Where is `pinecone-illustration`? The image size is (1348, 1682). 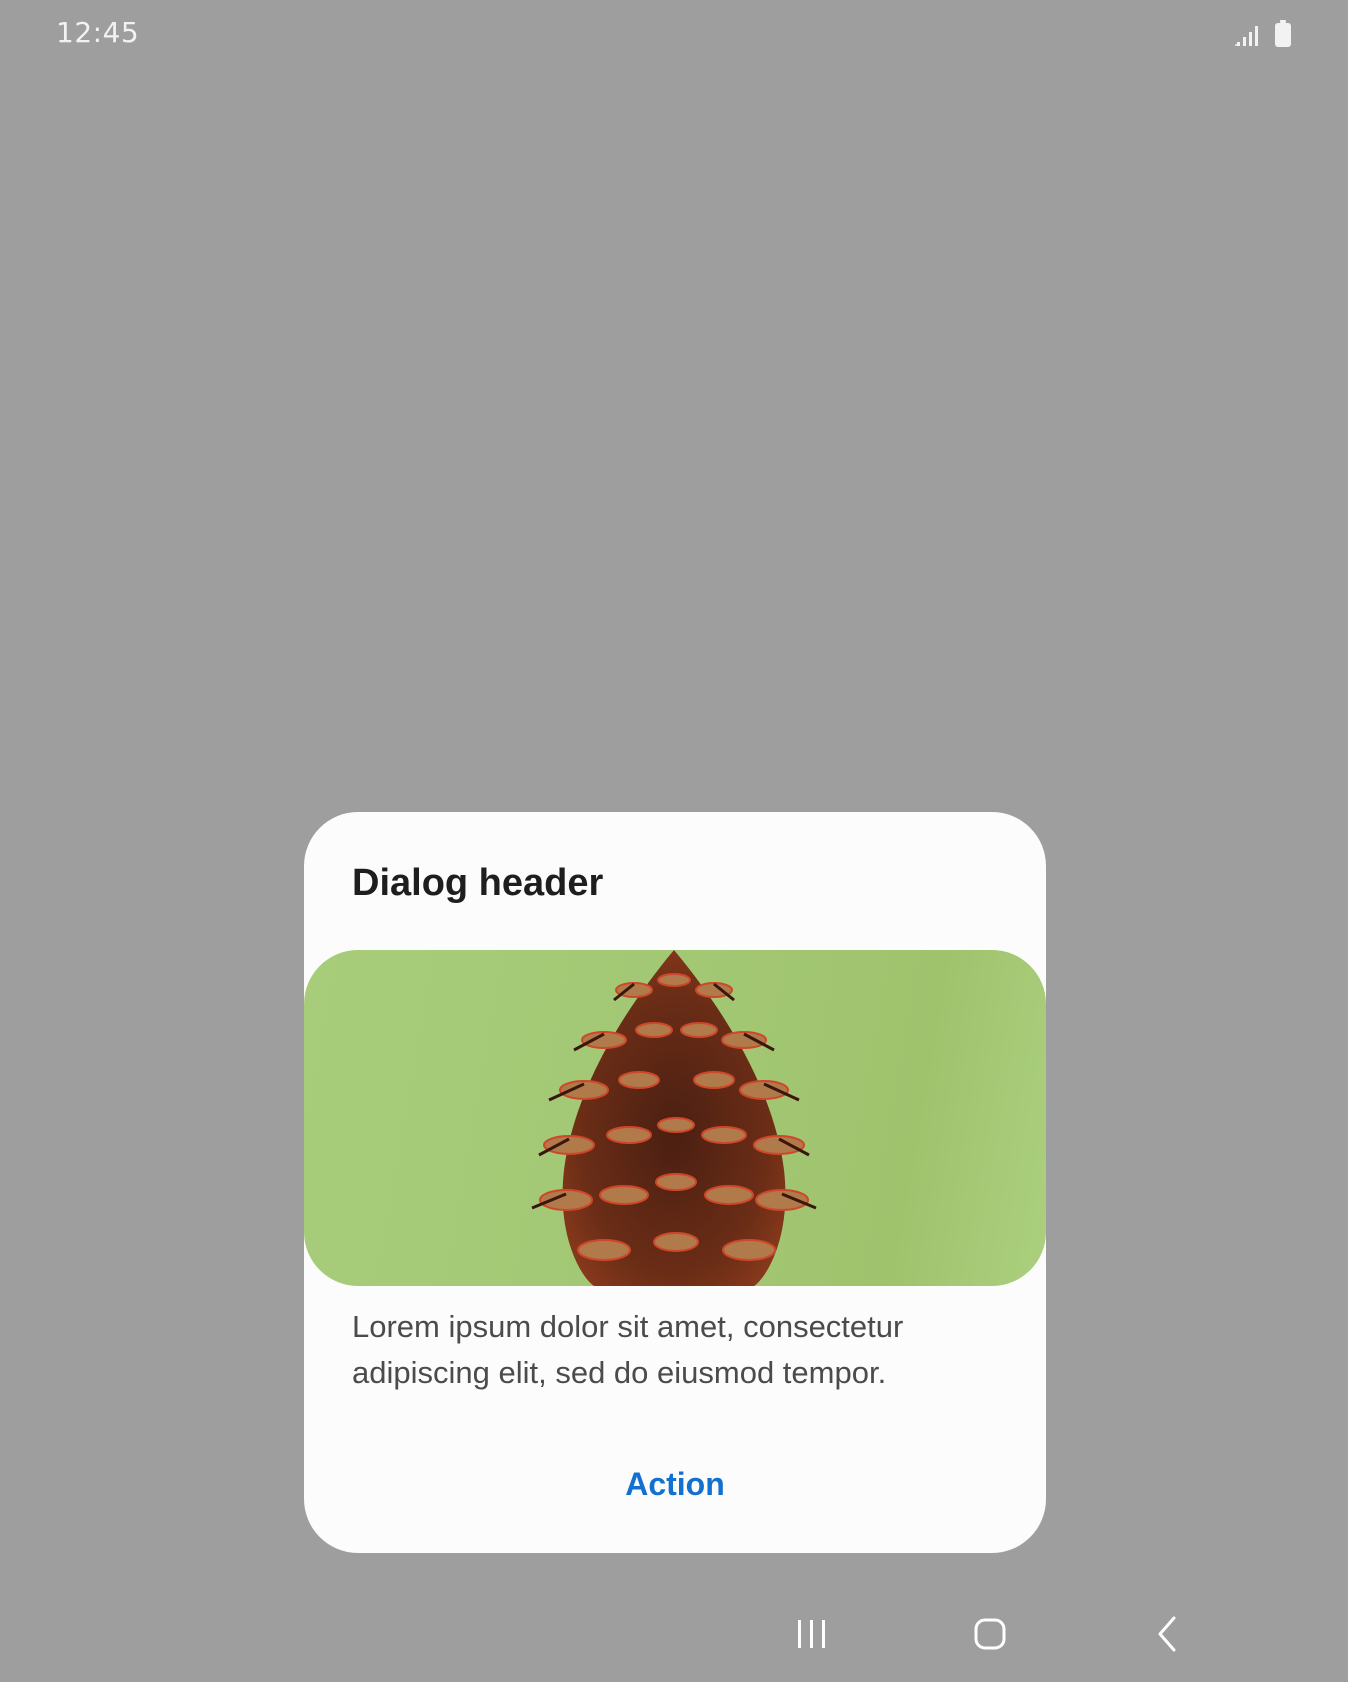 pinecone-illustration is located at coordinates (674, 1118).